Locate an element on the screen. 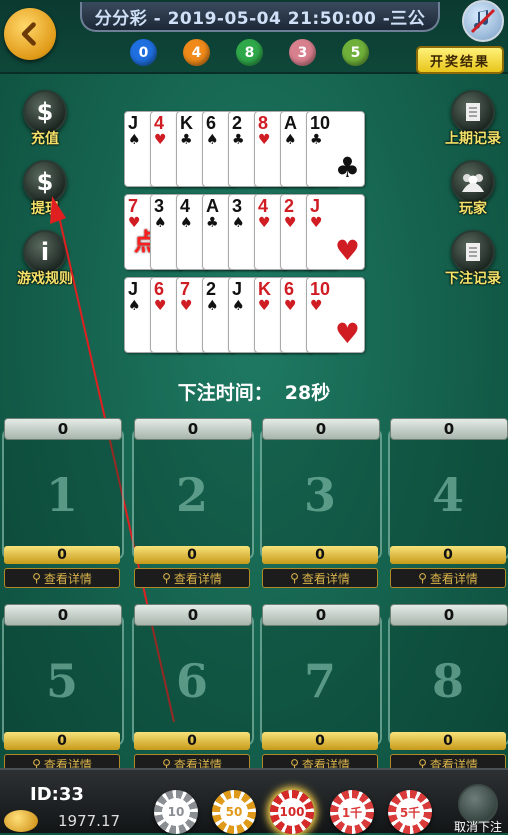 The height and width of the screenshot is (835, 508). sound-toggle-button is located at coordinates (483, 21).